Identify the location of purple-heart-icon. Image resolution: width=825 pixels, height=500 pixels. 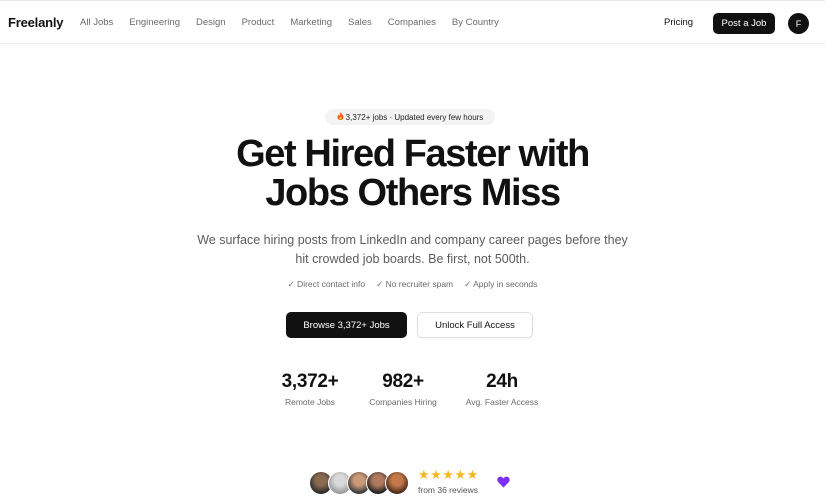
(503, 483).